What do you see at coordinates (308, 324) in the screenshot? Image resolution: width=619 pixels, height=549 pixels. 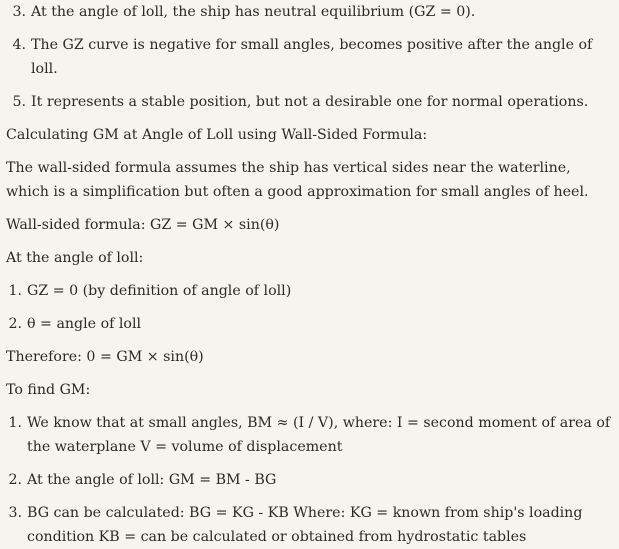 I see `list-item: 2. θ = angle of loll` at bounding box center [308, 324].